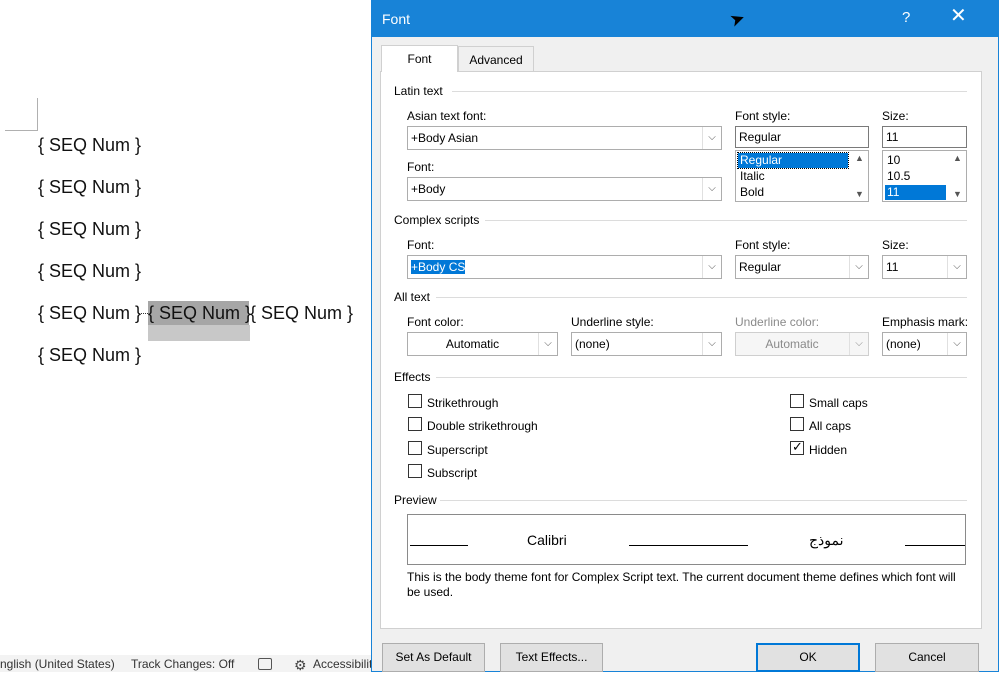 Image resolution: width=999 pixels, height=674 pixels. Describe the element at coordinates (415, 424) in the screenshot. I see `double-strikethrough-checkbox` at that location.